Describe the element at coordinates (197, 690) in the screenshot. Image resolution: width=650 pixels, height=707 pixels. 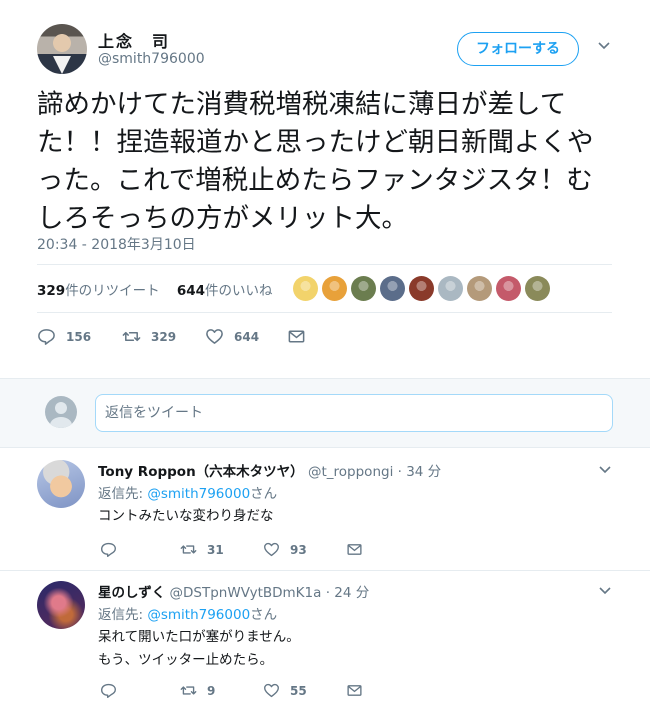
I see `retweet-action: 9` at that location.